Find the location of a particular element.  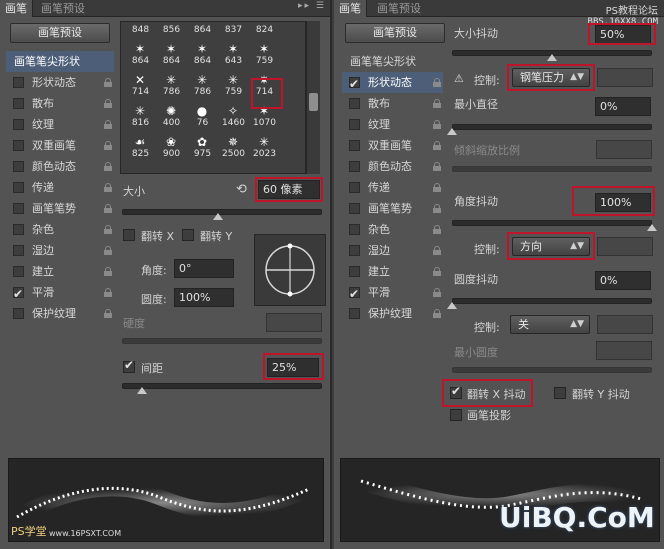

brush-grid-scrollbar is located at coordinates (313, 97).